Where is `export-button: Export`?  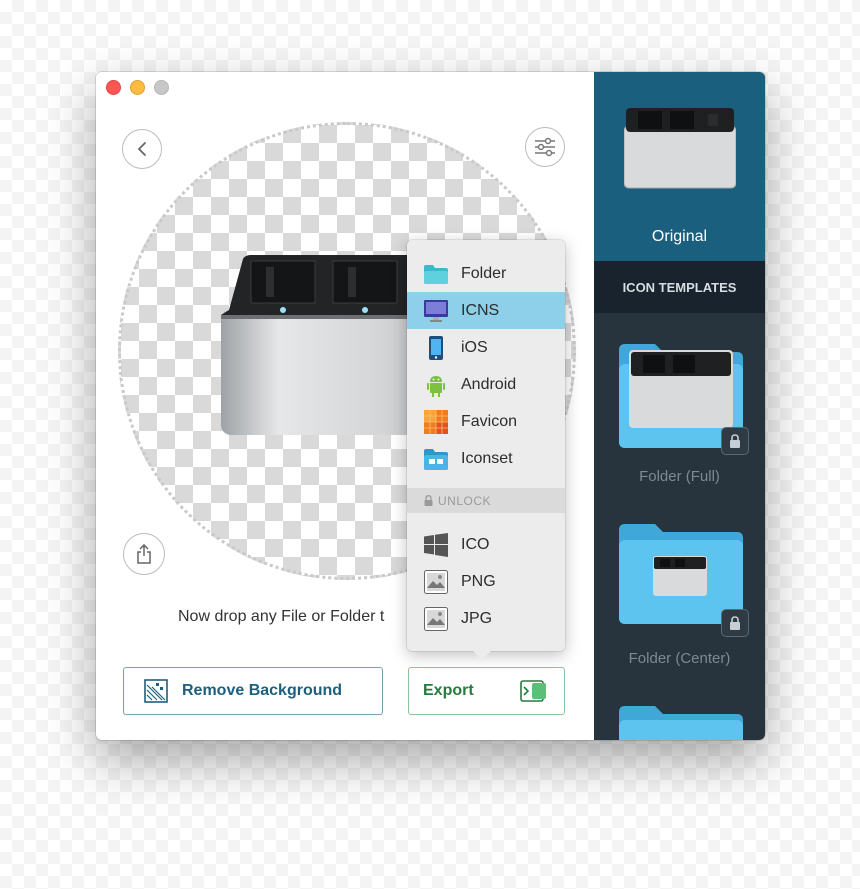
export-button: Export is located at coordinates (486, 691).